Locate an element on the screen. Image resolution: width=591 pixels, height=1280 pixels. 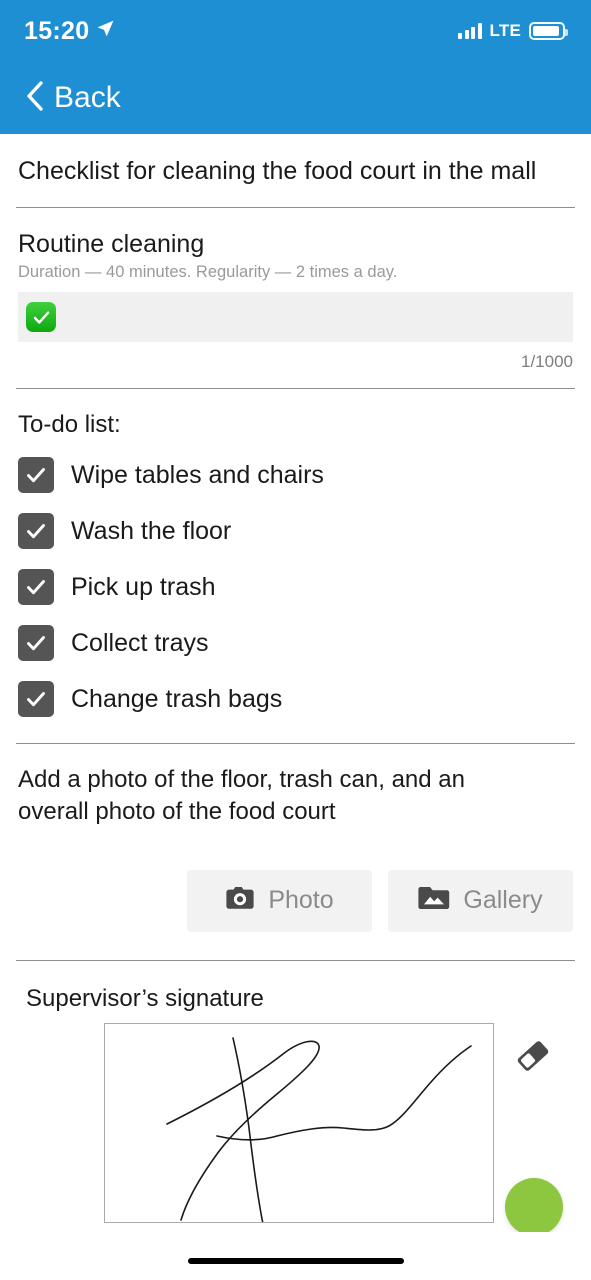
location-arrow-icon is located at coordinates (105, 31).